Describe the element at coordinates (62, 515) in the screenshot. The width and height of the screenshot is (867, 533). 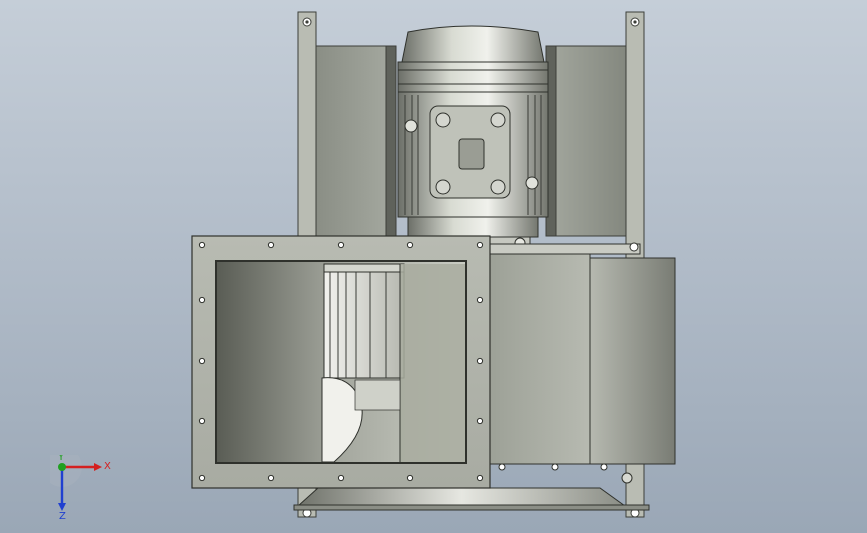
I see `z-axis-label: Z` at that location.